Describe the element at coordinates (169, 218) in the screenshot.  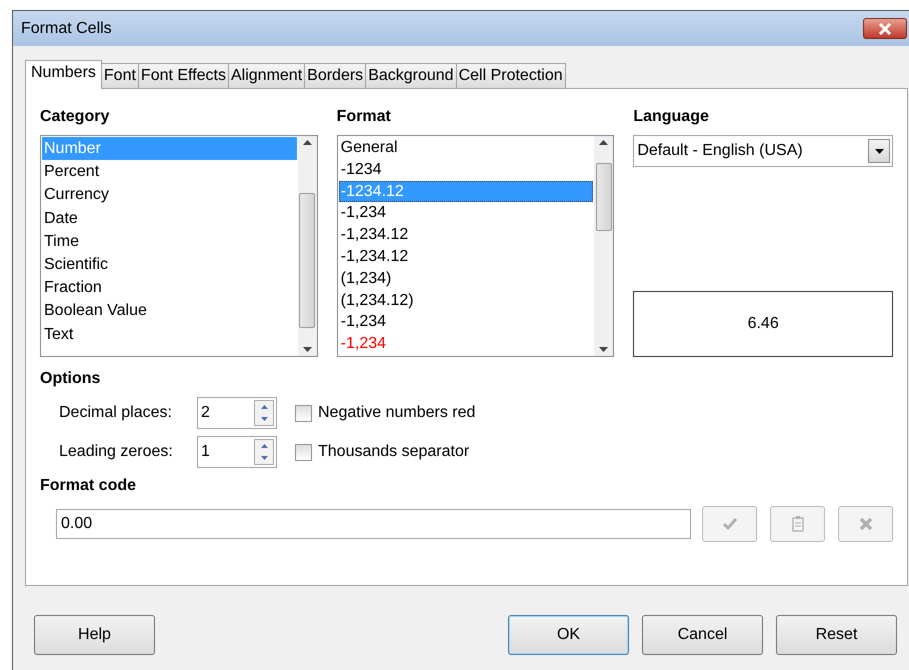
I see `list-item: Date` at that location.